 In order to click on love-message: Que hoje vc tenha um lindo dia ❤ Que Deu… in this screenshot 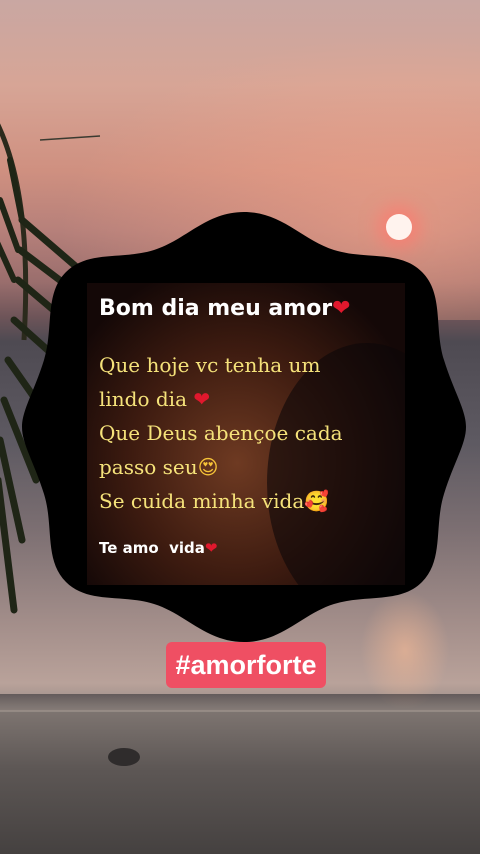, I will do `click(249, 433)`.